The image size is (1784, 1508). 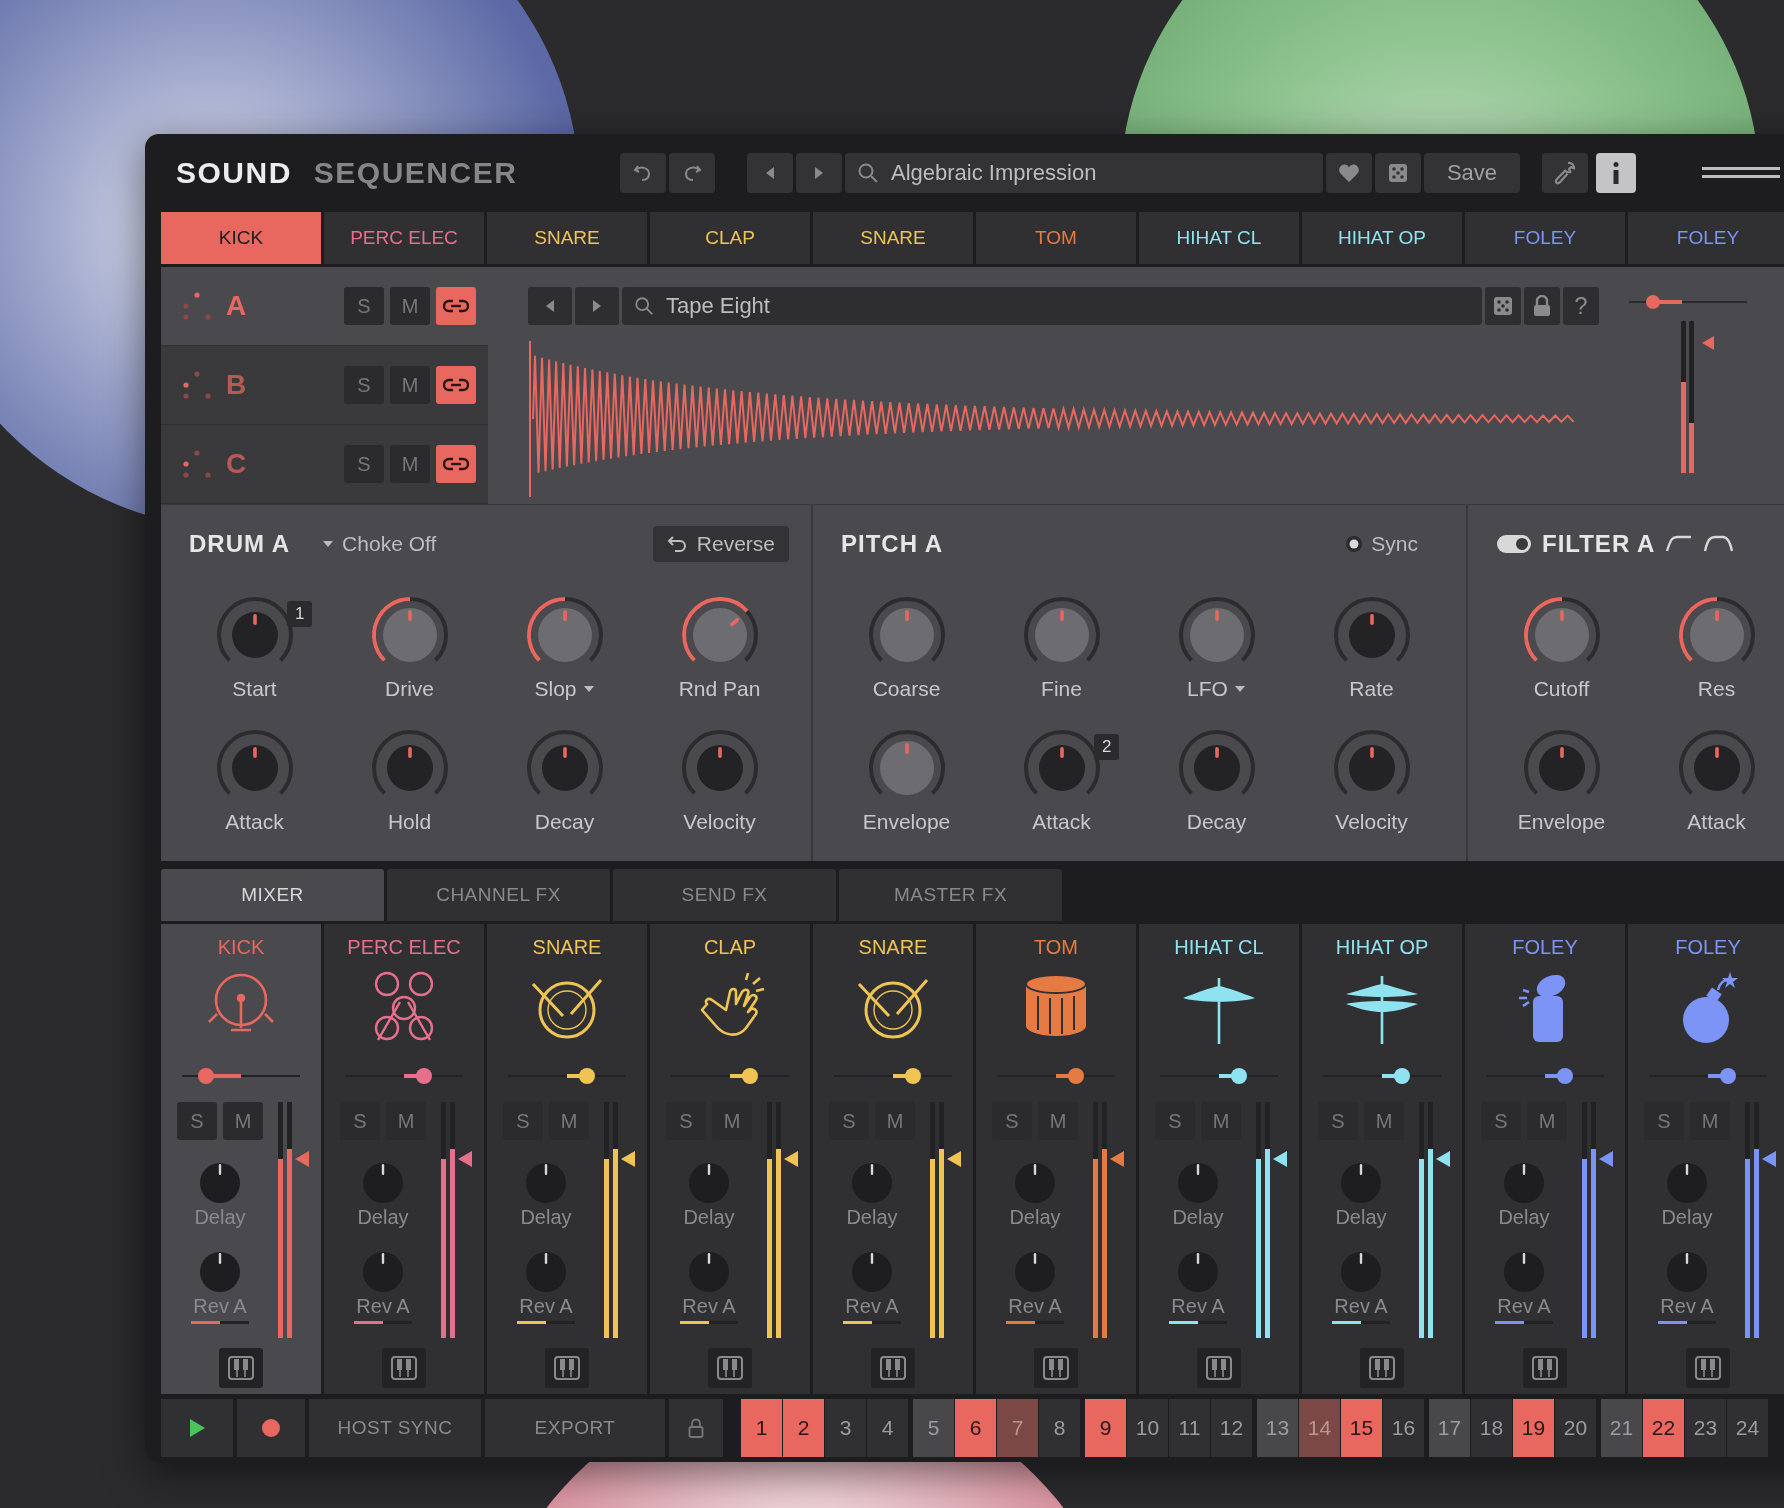 What do you see at coordinates (1403, 1428) in the screenshot?
I see `step-button: 16` at bounding box center [1403, 1428].